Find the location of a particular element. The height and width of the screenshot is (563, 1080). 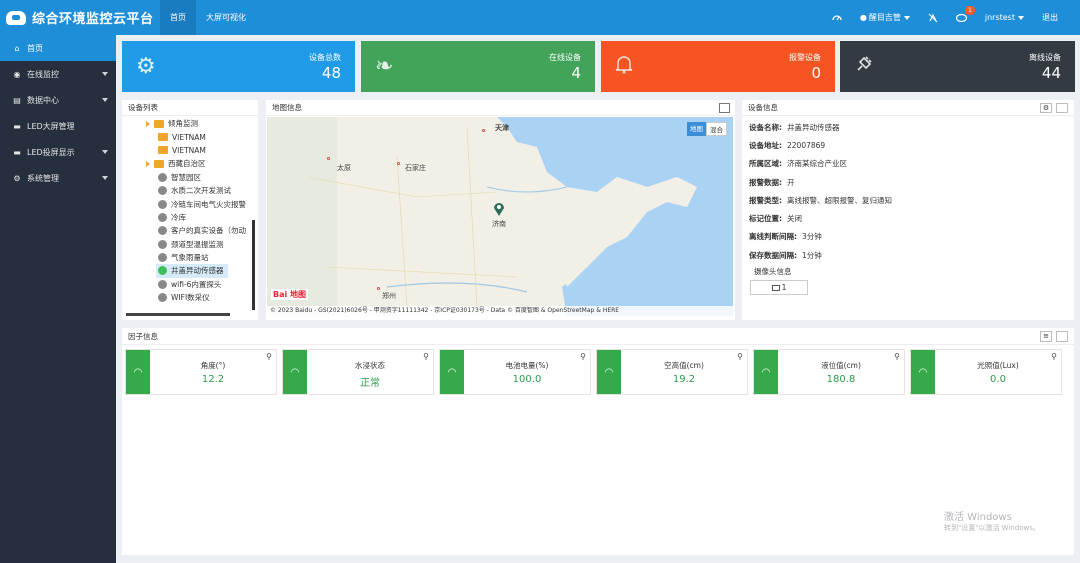

video-camera-icon is located at coordinates (775, 287).